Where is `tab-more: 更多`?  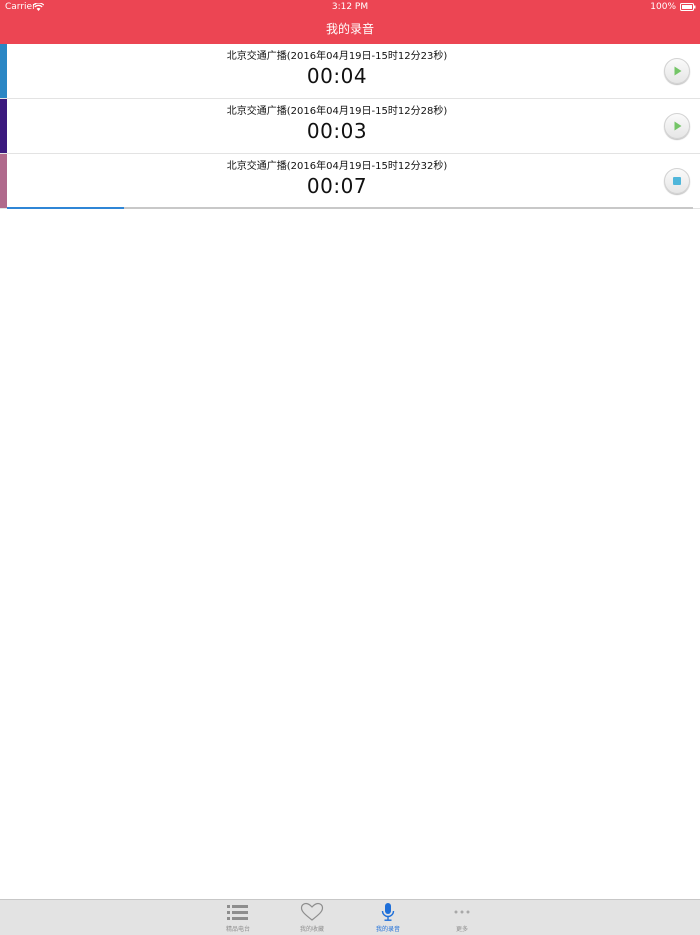
tab-more: 更多 is located at coordinates (462, 917).